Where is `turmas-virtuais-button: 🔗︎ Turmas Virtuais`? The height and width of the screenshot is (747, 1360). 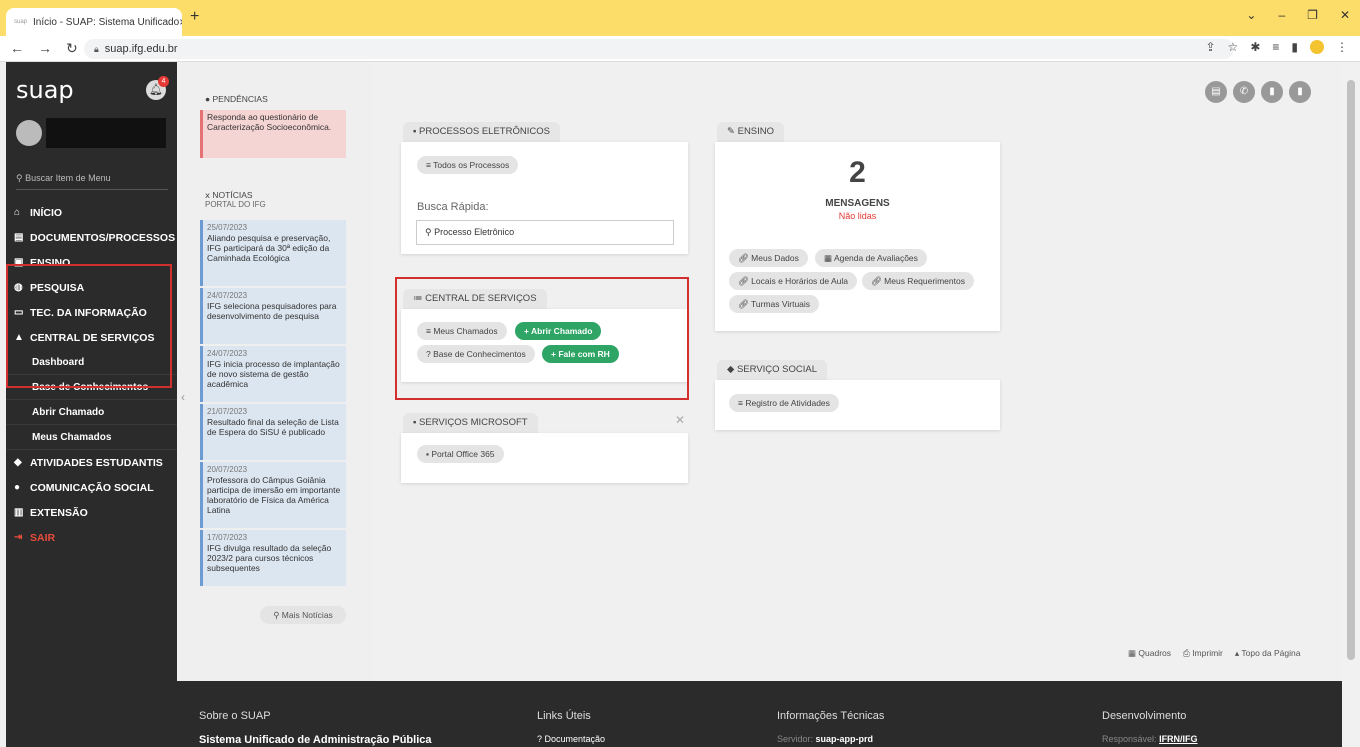
turmas-virtuais-button: 🔗︎ Turmas Virtuais is located at coordinates (774, 304).